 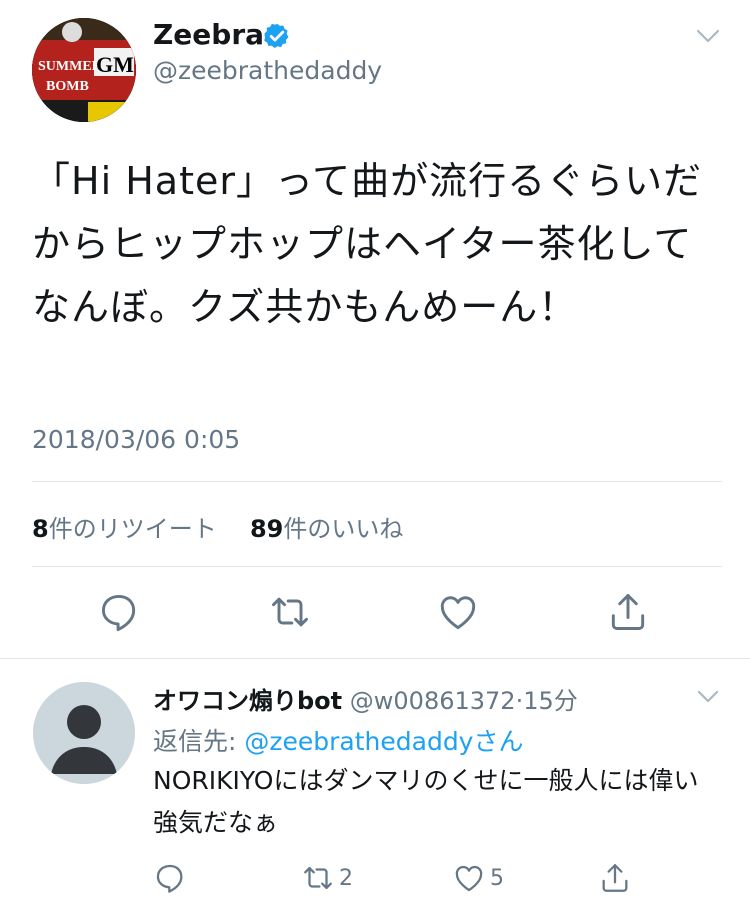 I want to click on reply-retweet-button: 2, so click(x=327, y=878).